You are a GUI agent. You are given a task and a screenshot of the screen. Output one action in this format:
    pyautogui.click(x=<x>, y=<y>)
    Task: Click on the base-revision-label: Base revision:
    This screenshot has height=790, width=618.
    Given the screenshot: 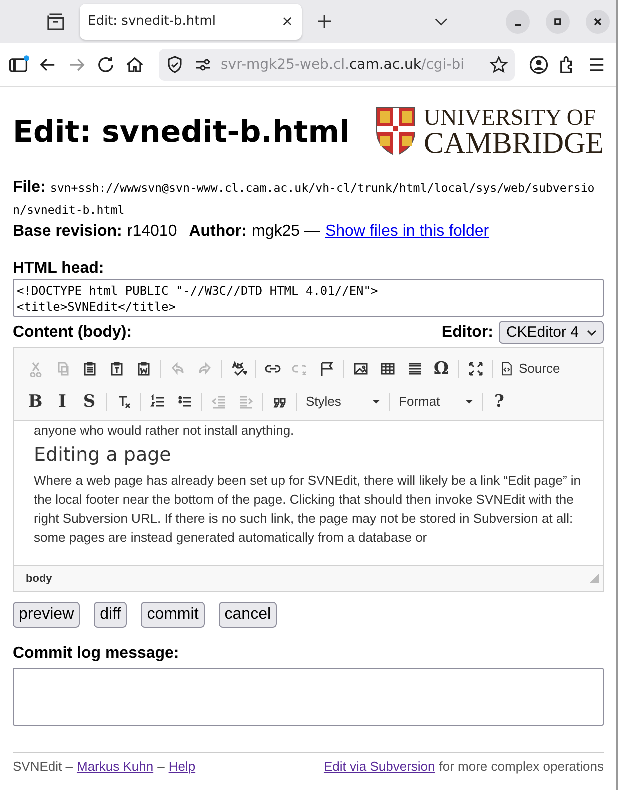 What is the action you would take?
    pyautogui.click(x=67, y=232)
    